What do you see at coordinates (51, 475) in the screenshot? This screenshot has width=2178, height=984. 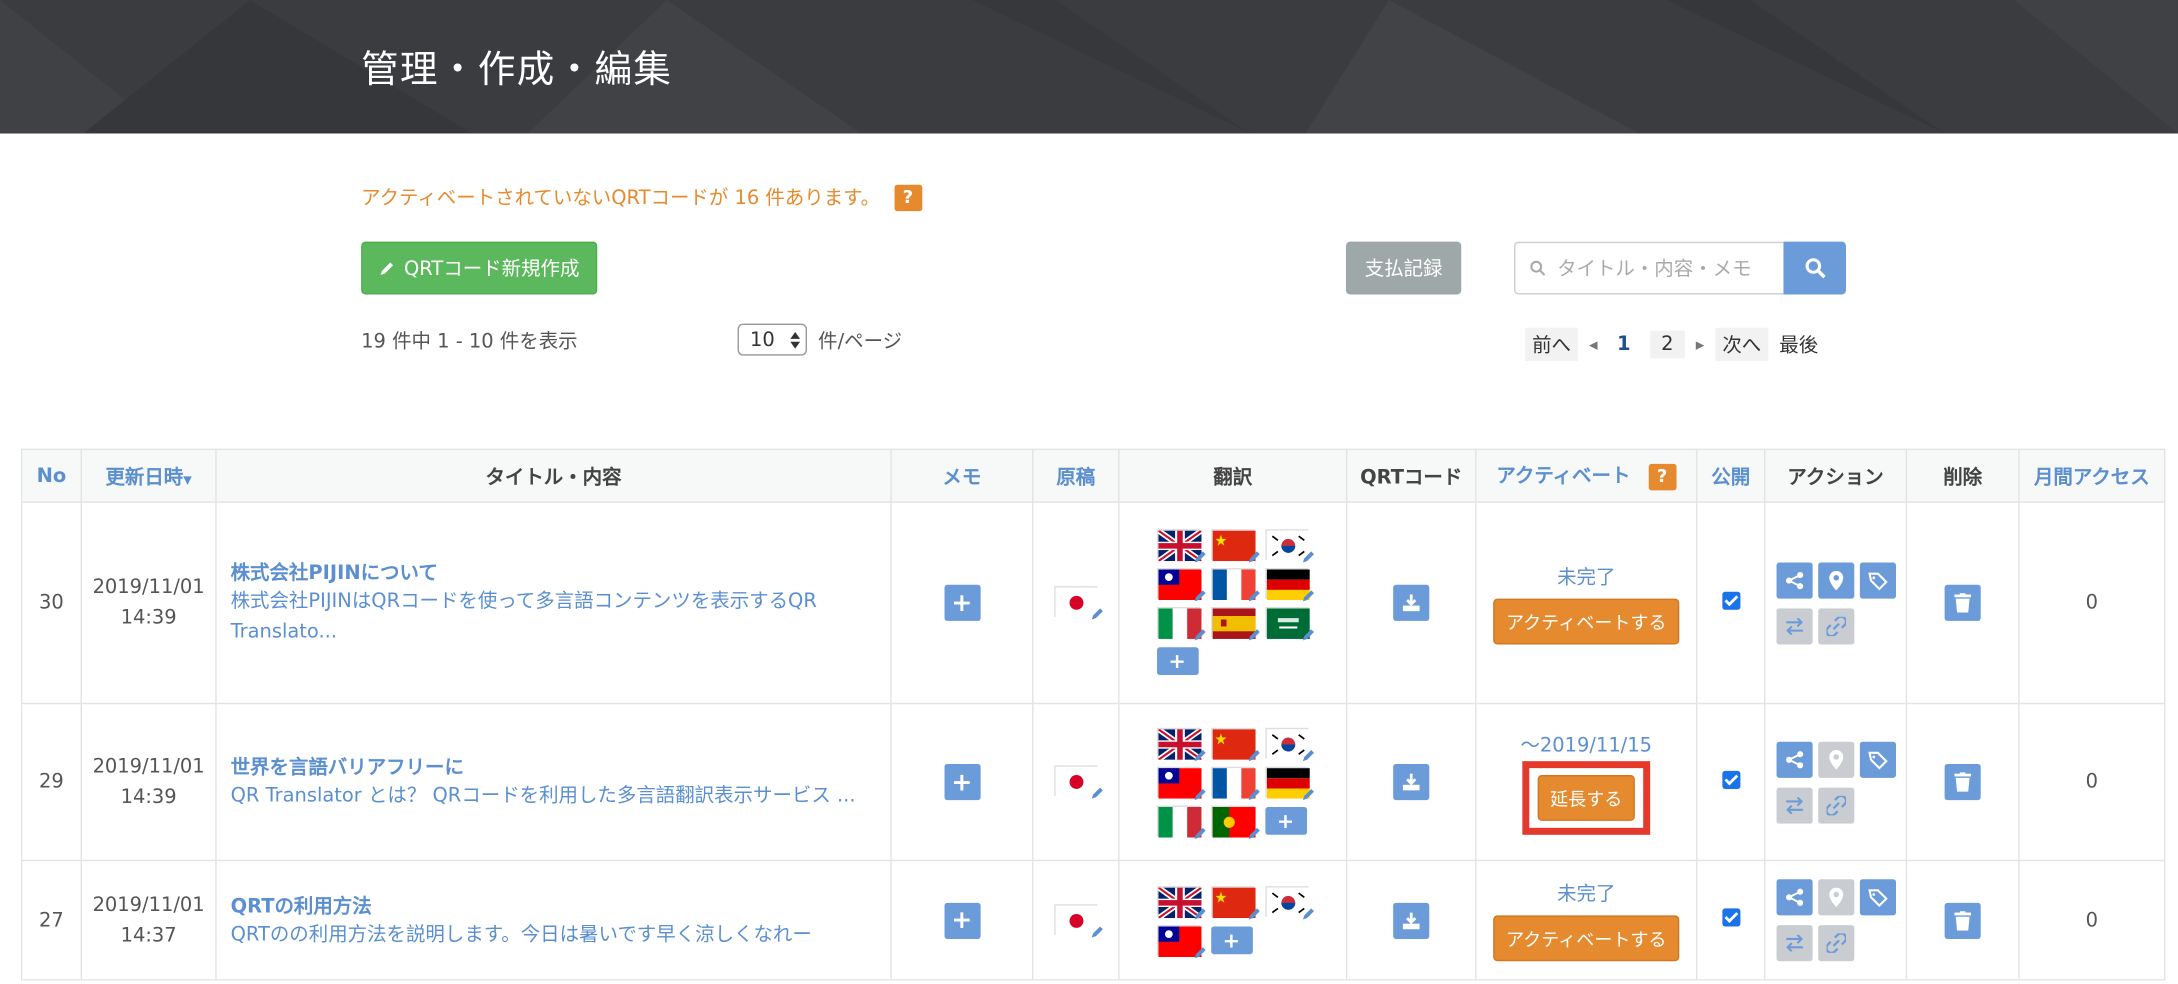 I see `header-no: No` at bounding box center [51, 475].